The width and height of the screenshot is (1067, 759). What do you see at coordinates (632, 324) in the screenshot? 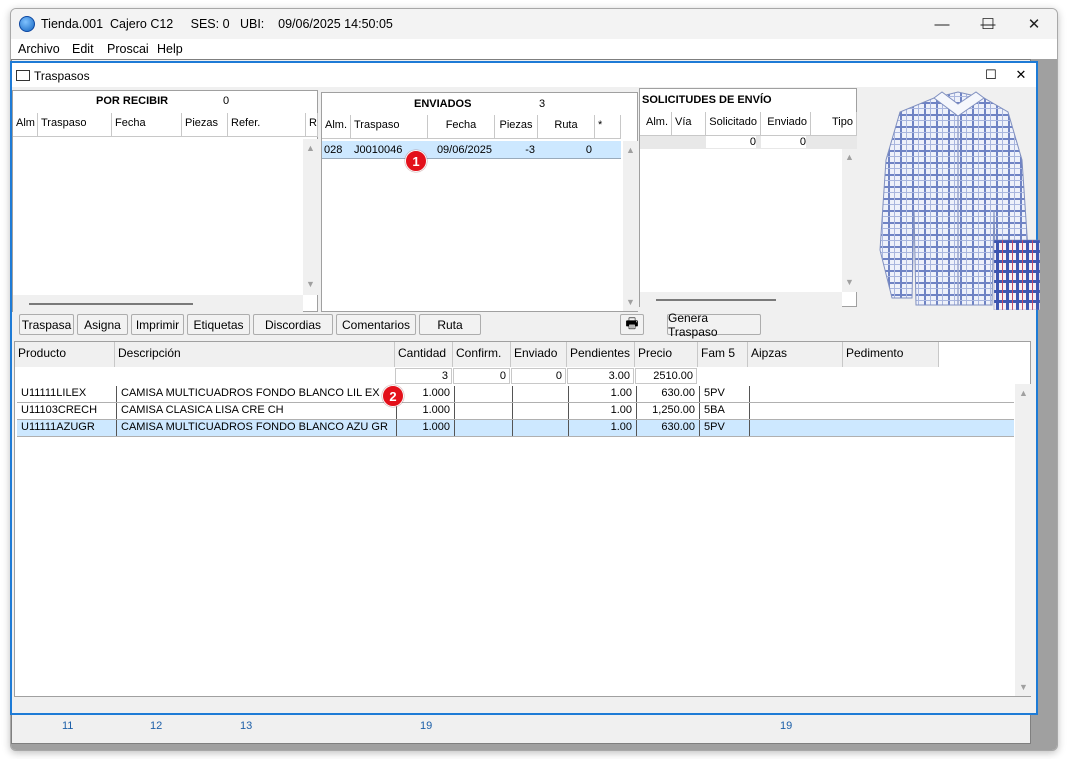
I see `print-icon: 🖶` at bounding box center [632, 324].